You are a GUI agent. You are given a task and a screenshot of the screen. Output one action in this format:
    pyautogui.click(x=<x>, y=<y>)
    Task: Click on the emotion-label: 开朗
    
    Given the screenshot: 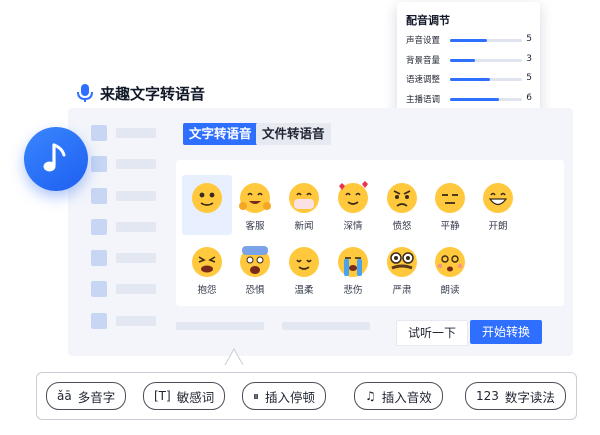 What is the action you would take?
    pyautogui.click(x=498, y=226)
    